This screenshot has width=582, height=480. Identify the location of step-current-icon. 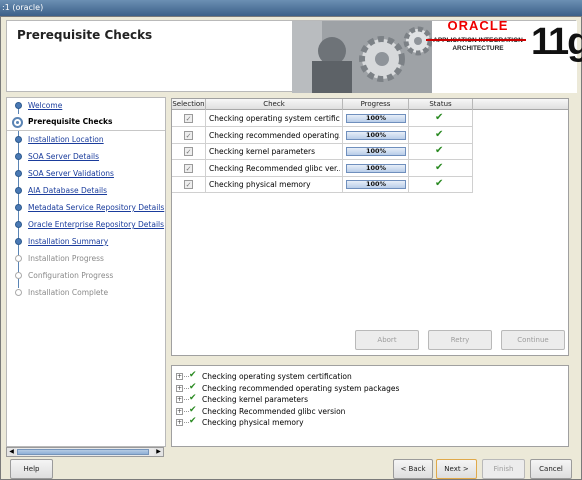
(17, 122).